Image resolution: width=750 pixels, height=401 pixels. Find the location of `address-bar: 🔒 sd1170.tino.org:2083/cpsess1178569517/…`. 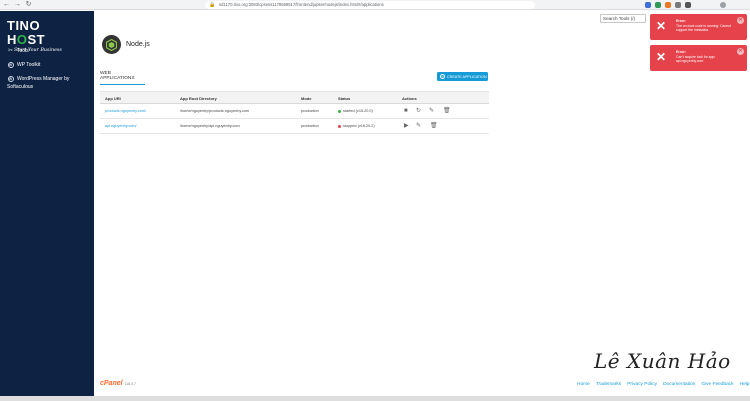

address-bar: 🔒 sd1170.tino.org:2083/cpsess1178569517/… is located at coordinates (370, 5).